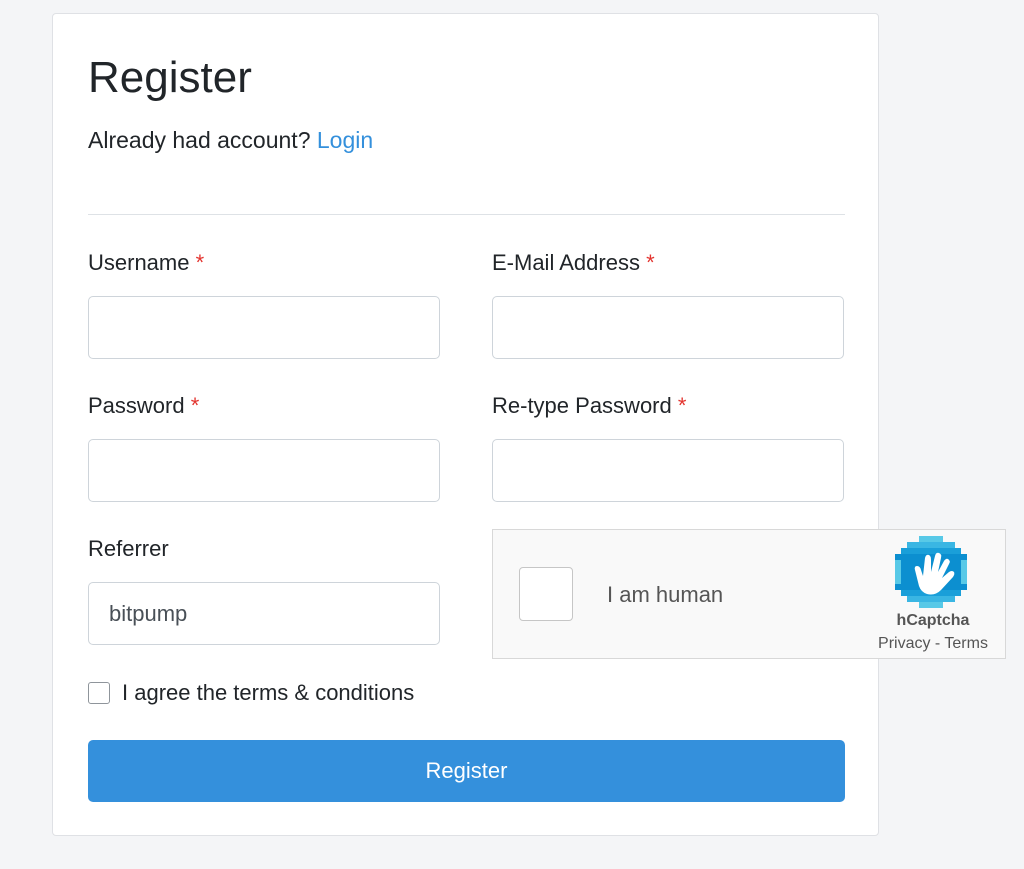 This screenshot has height=869, width=1024. What do you see at coordinates (345, 140) in the screenshot?
I see `login-link: Login` at bounding box center [345, 140].